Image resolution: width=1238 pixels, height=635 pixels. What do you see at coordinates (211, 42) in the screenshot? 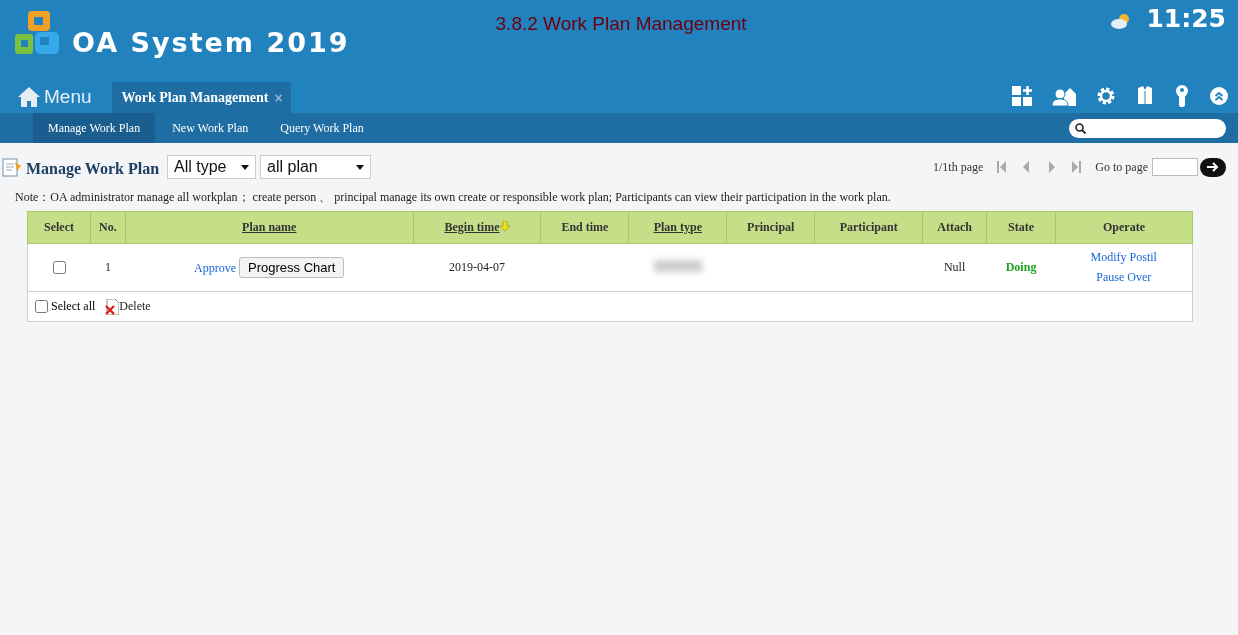
I see `app-name: OA System 2019` at bounding box center [211, 42].